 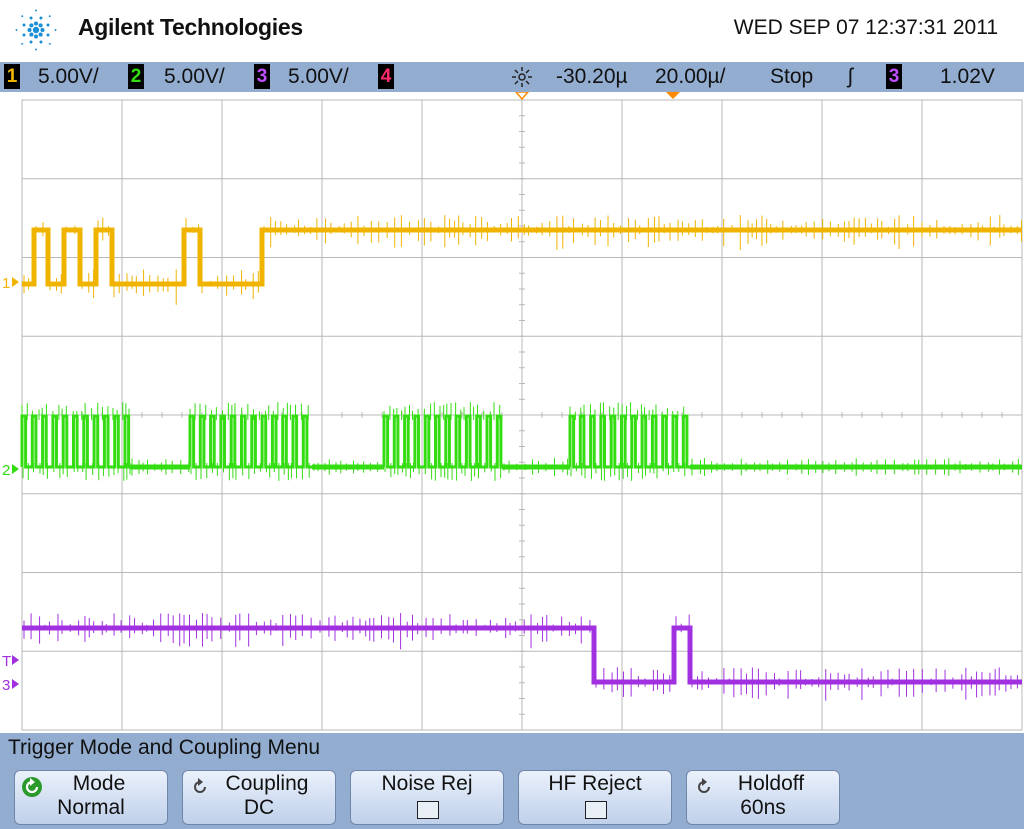 What do you see at coordinates (894, 76) in the screenshot?
I see `trigger-source-indicator: 3` at bounding box center [894, 76].